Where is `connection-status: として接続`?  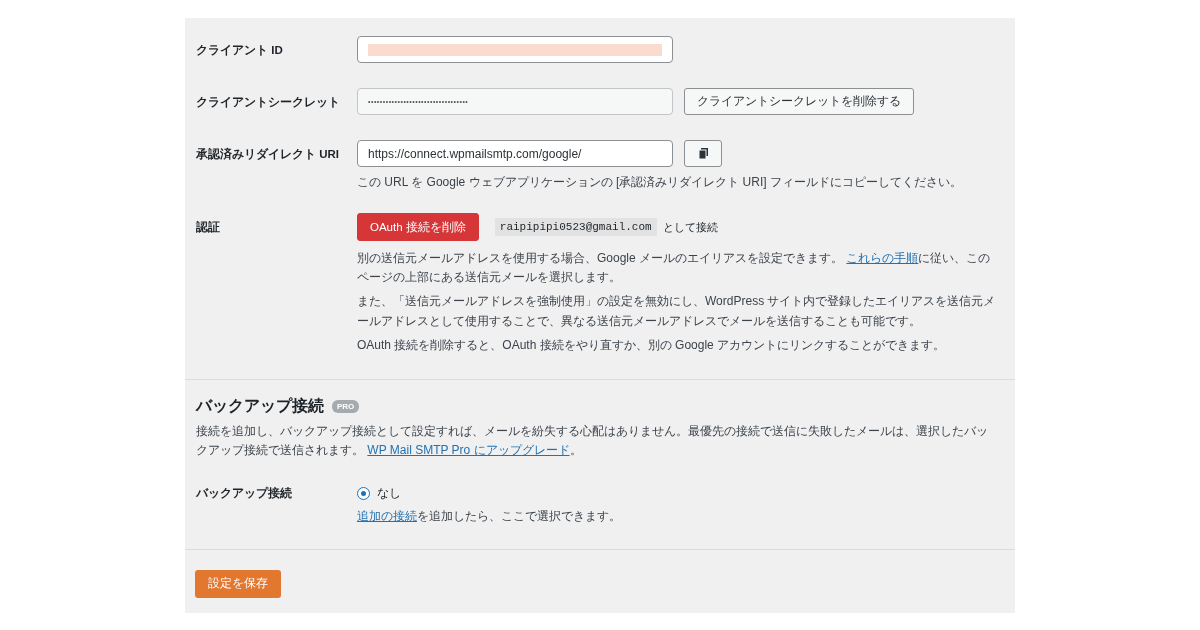 connection-status: として接続 is located at coordinates (690, 227).